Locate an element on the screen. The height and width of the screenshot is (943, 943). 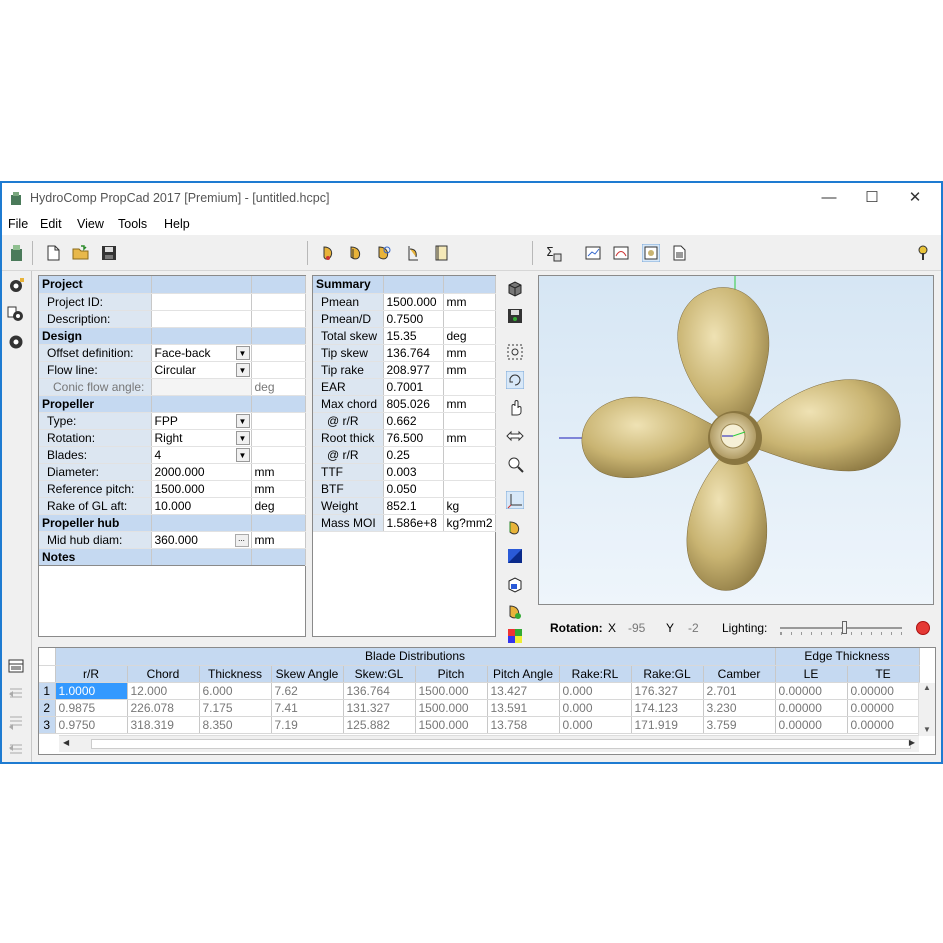
offset-view-icon is located at coordinates (621, 253).